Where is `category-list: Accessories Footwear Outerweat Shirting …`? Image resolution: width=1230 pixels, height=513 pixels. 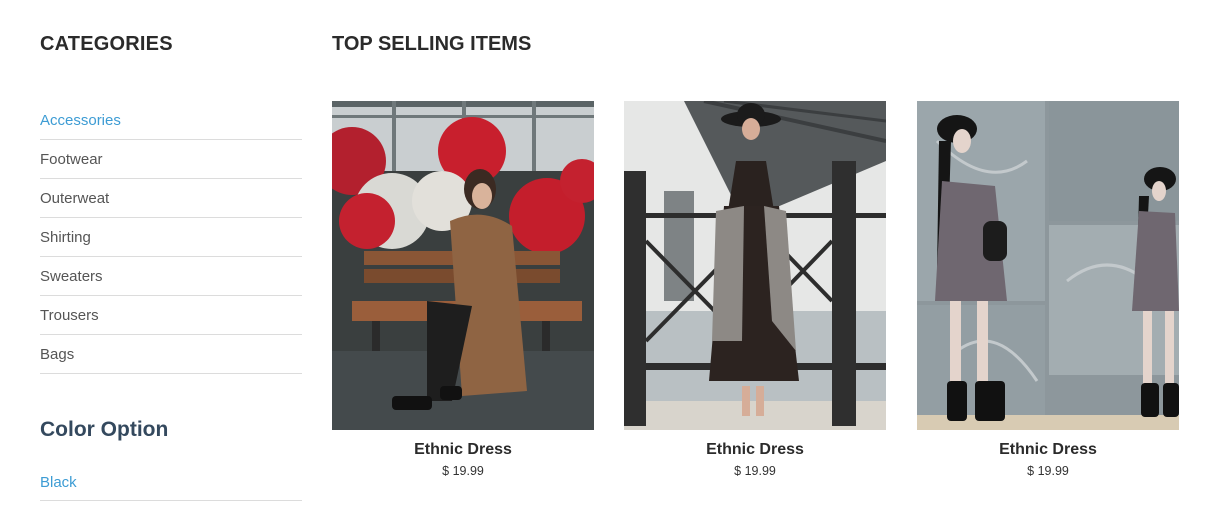 category-list: Accessories Footwear Outerweat Shirting … is located at coordinates (171, 237).